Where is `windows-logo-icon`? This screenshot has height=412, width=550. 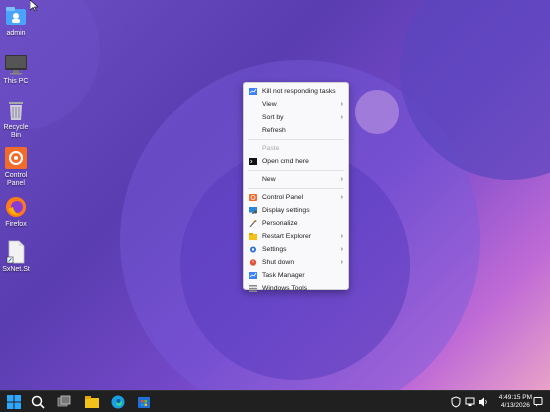 windows-logo-icon is located at coordinates (14, 402).